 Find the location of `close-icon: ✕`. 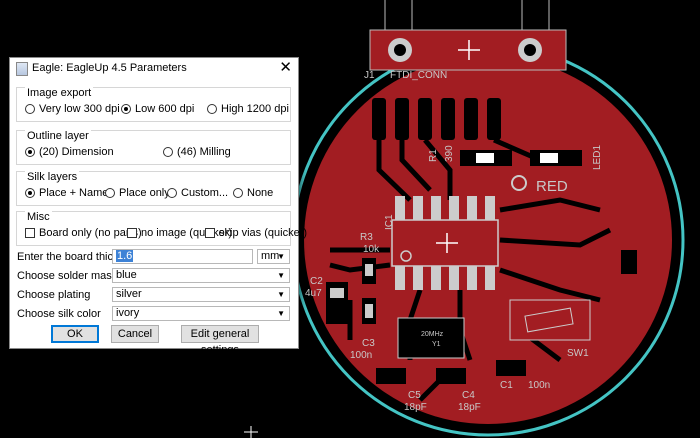

close-icon: ✕ is located at coordinates (285, 68).